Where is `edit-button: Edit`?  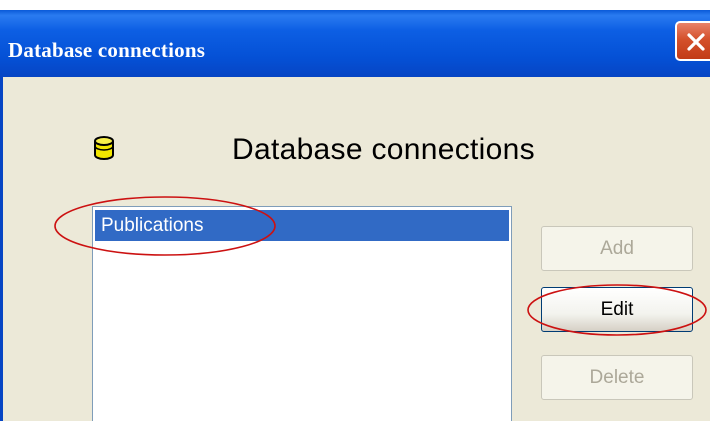
edit-button: Edit is located at coordinates (617, 309).